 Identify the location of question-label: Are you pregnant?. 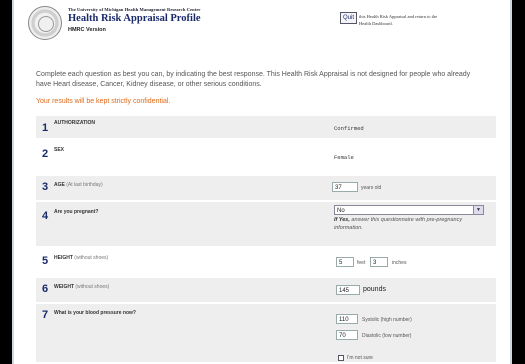
(76, 212).